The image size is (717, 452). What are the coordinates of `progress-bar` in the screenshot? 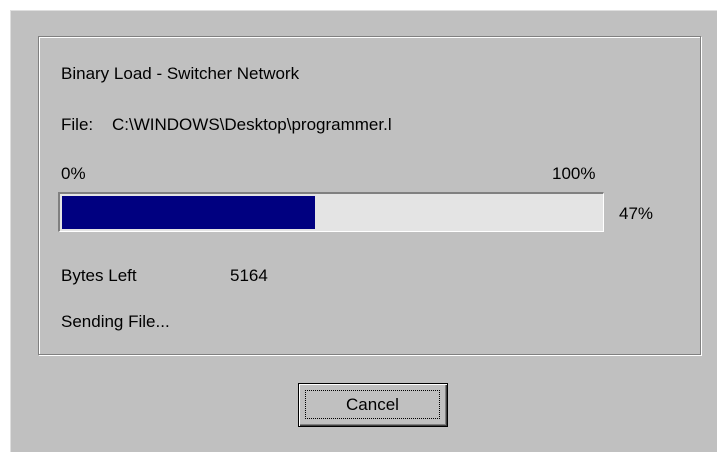 It's located at (331, 212).